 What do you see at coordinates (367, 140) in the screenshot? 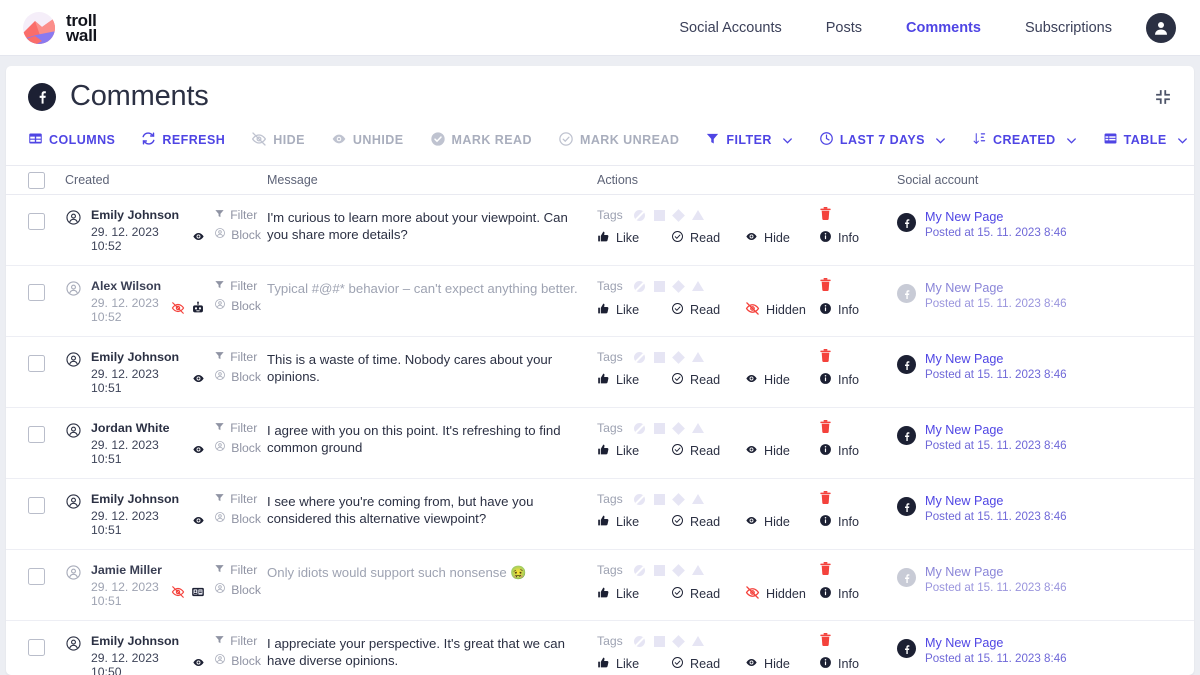
I see `toolbar-unhide-button: UNHIDE` at bounding box center [367, 140].